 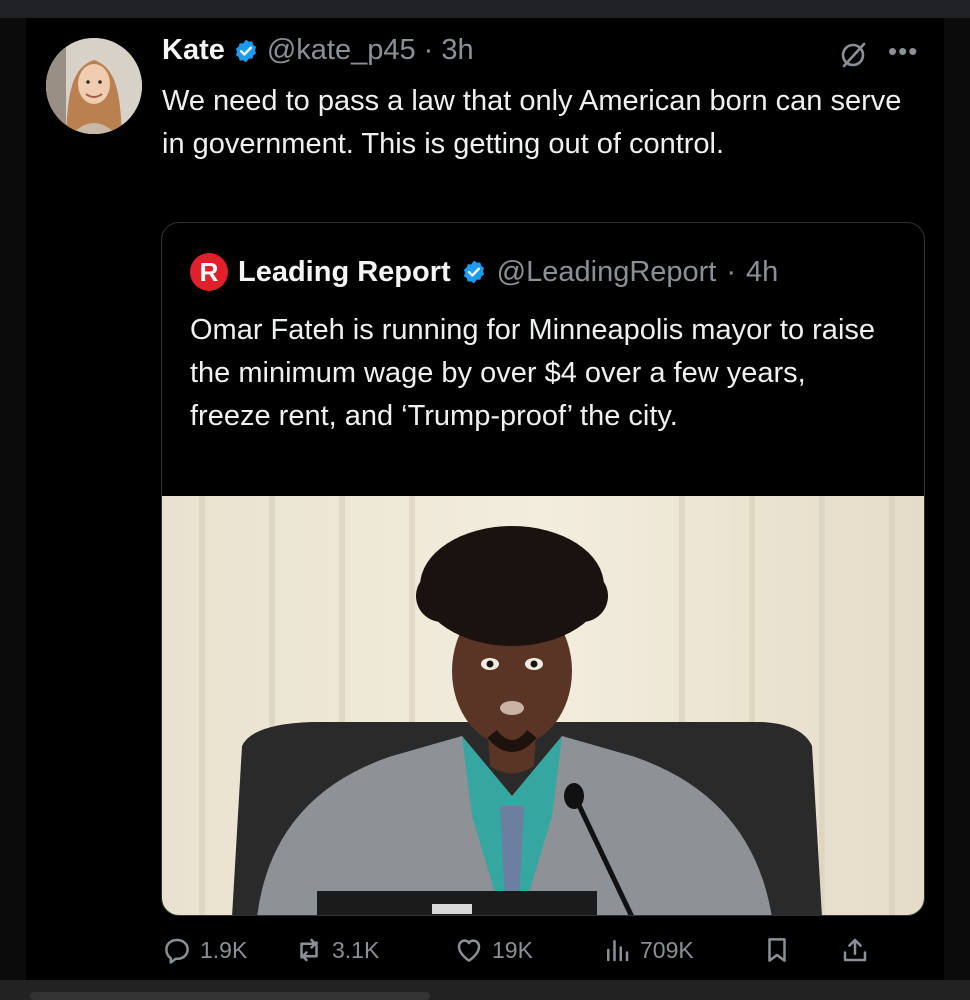 I want to click on repost-button: 3.1K, so click(x=374, y=950).